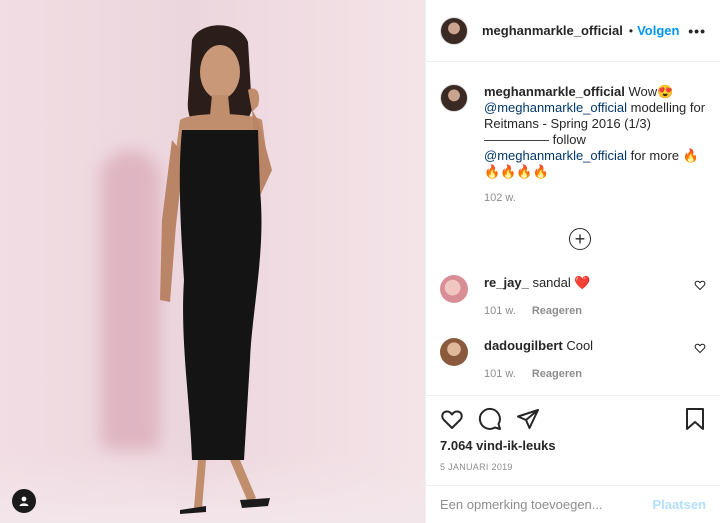 This screenshot has height=523, width=720. Describe the element at coordinates (697, 31) in the screenshot. I see `more-options-icon: •••` at that location.